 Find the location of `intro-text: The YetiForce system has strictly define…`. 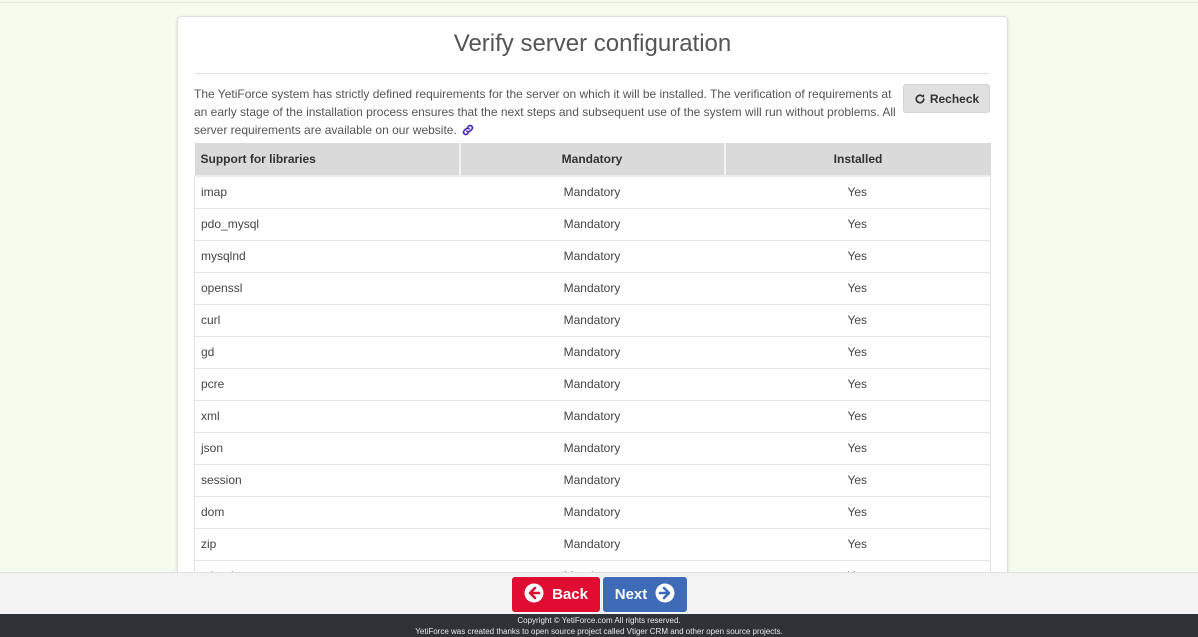

intro-text: The YetiForce system has strictly define… is located at coordinates (546, 113).